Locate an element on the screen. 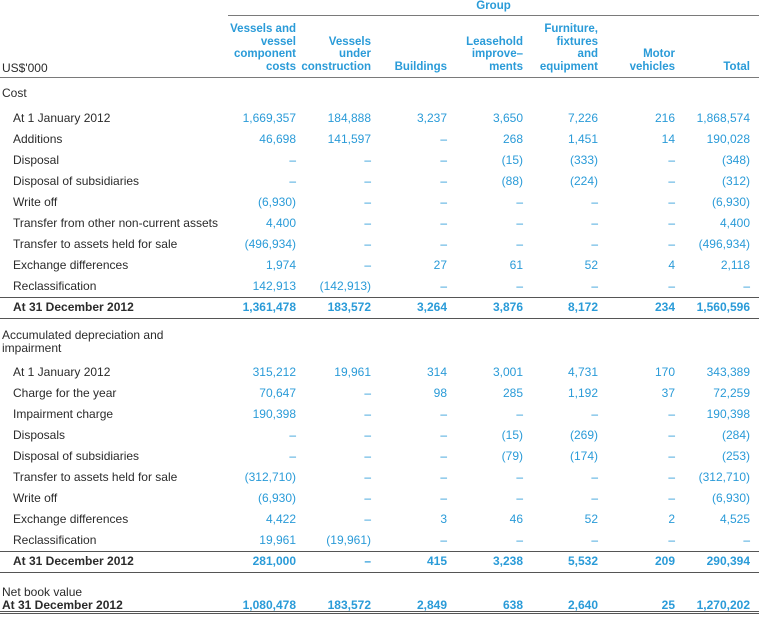  cell-value: 52 is located at coordinates (591, 265).